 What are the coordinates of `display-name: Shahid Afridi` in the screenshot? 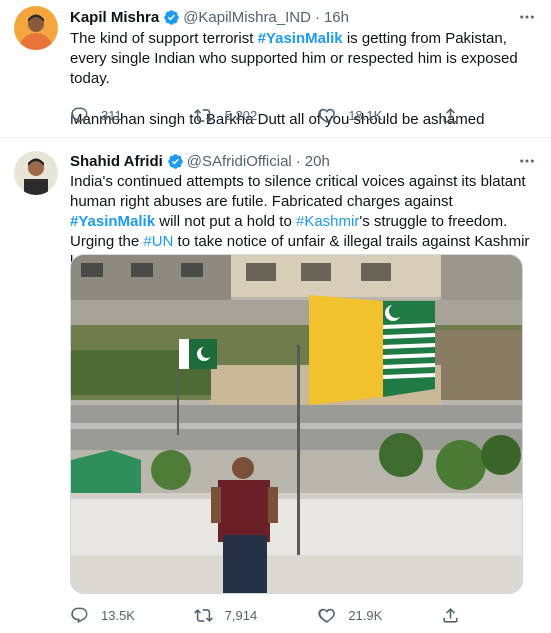 It's located at (116, 161).